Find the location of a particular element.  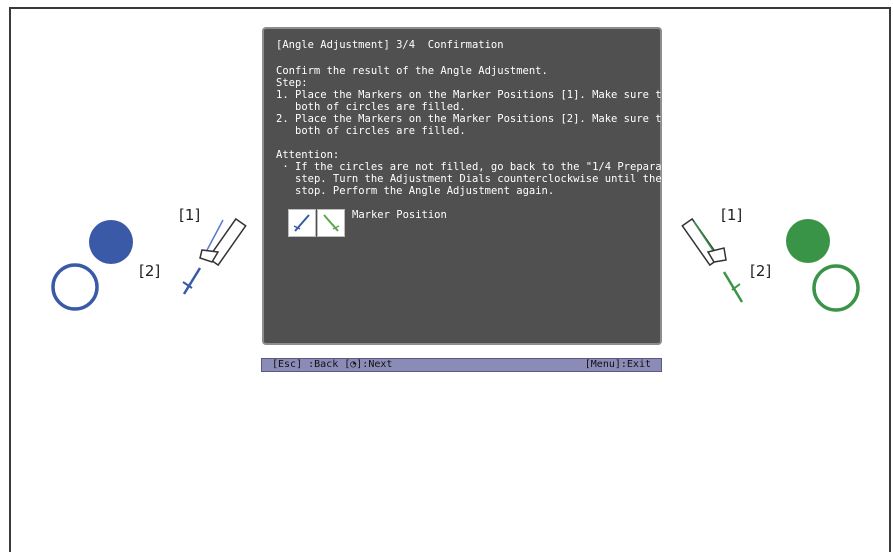

right-label-1: [1] is located at coordinates (732, 215).